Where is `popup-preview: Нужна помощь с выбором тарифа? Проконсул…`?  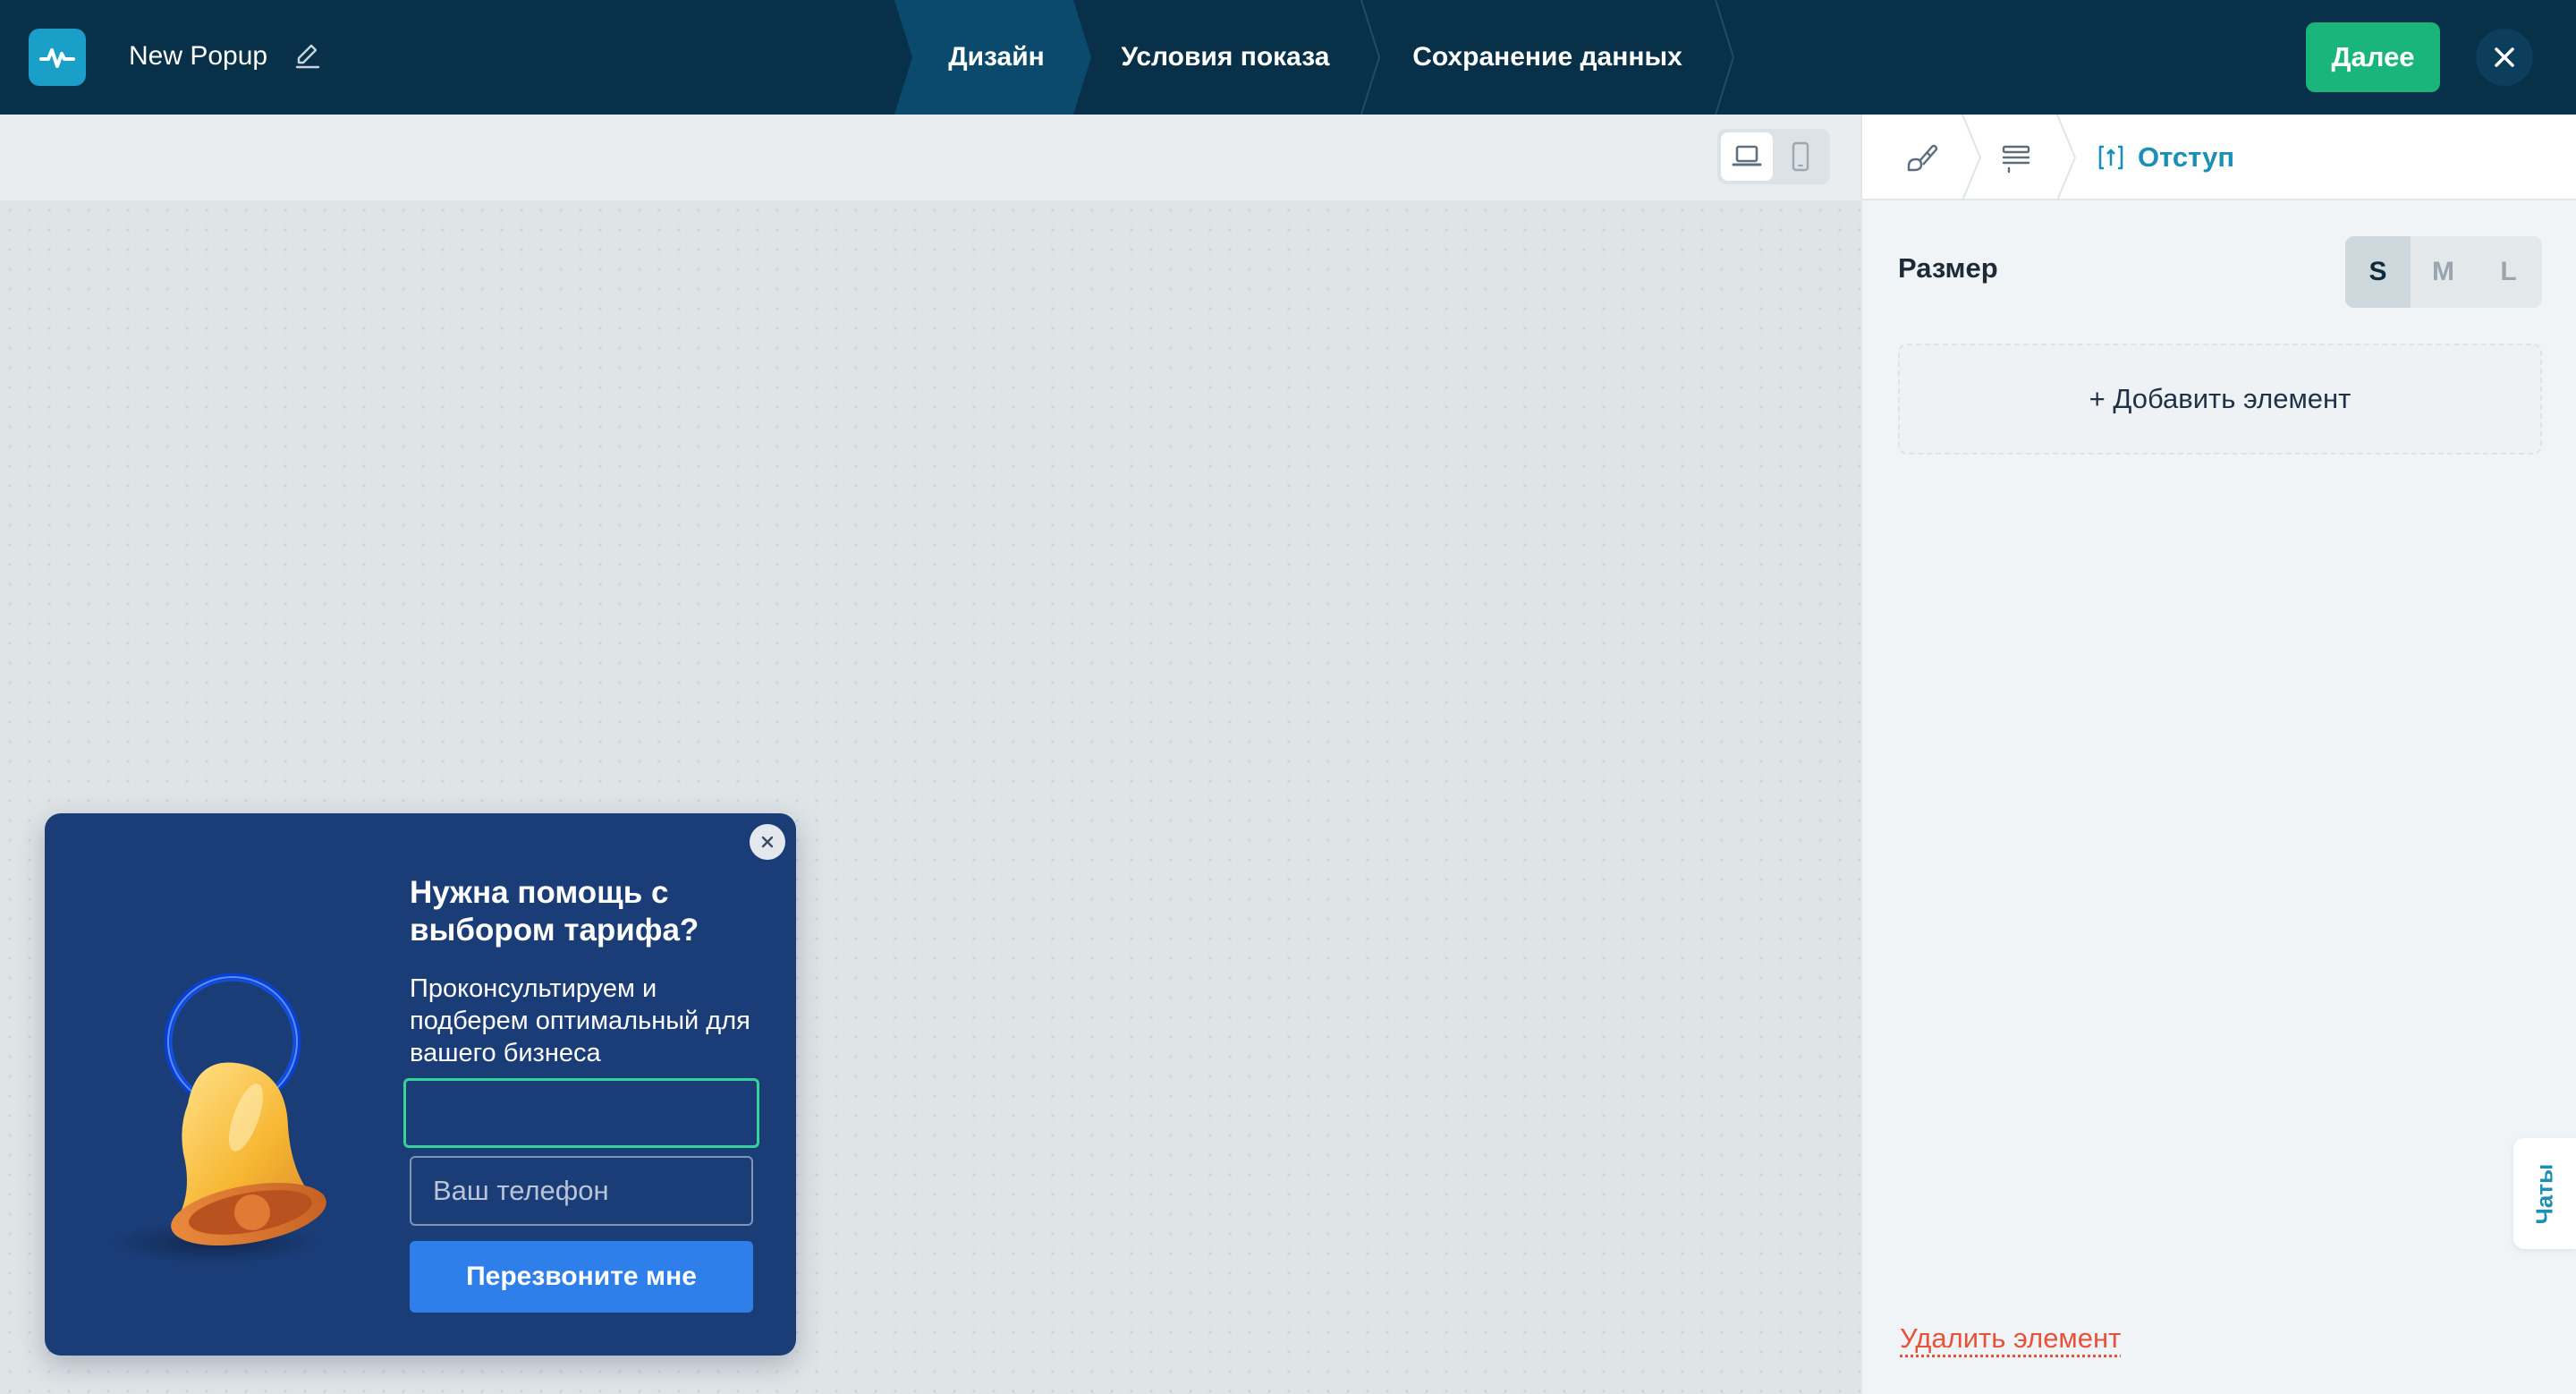
popup-preview: Нужна помощь с выбором тарифа? Проконсул… is located at coordinates (420, 1084).